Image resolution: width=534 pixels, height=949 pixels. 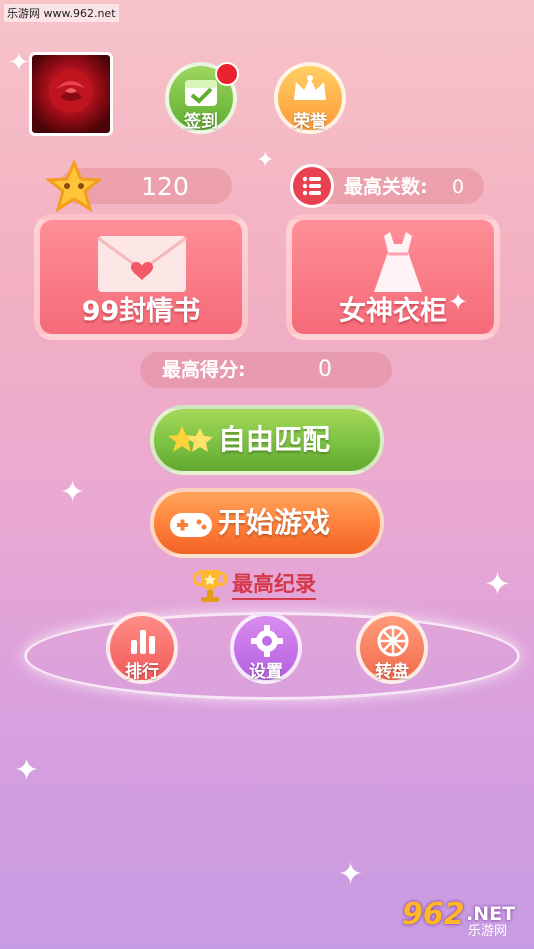 I want to click on star-icon, so click(x=74, y=186).